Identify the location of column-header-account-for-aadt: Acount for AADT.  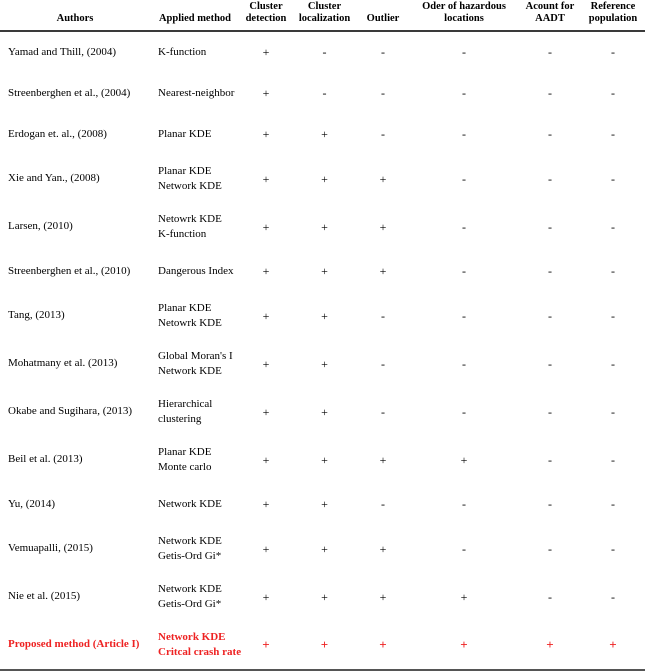
(550, 16).